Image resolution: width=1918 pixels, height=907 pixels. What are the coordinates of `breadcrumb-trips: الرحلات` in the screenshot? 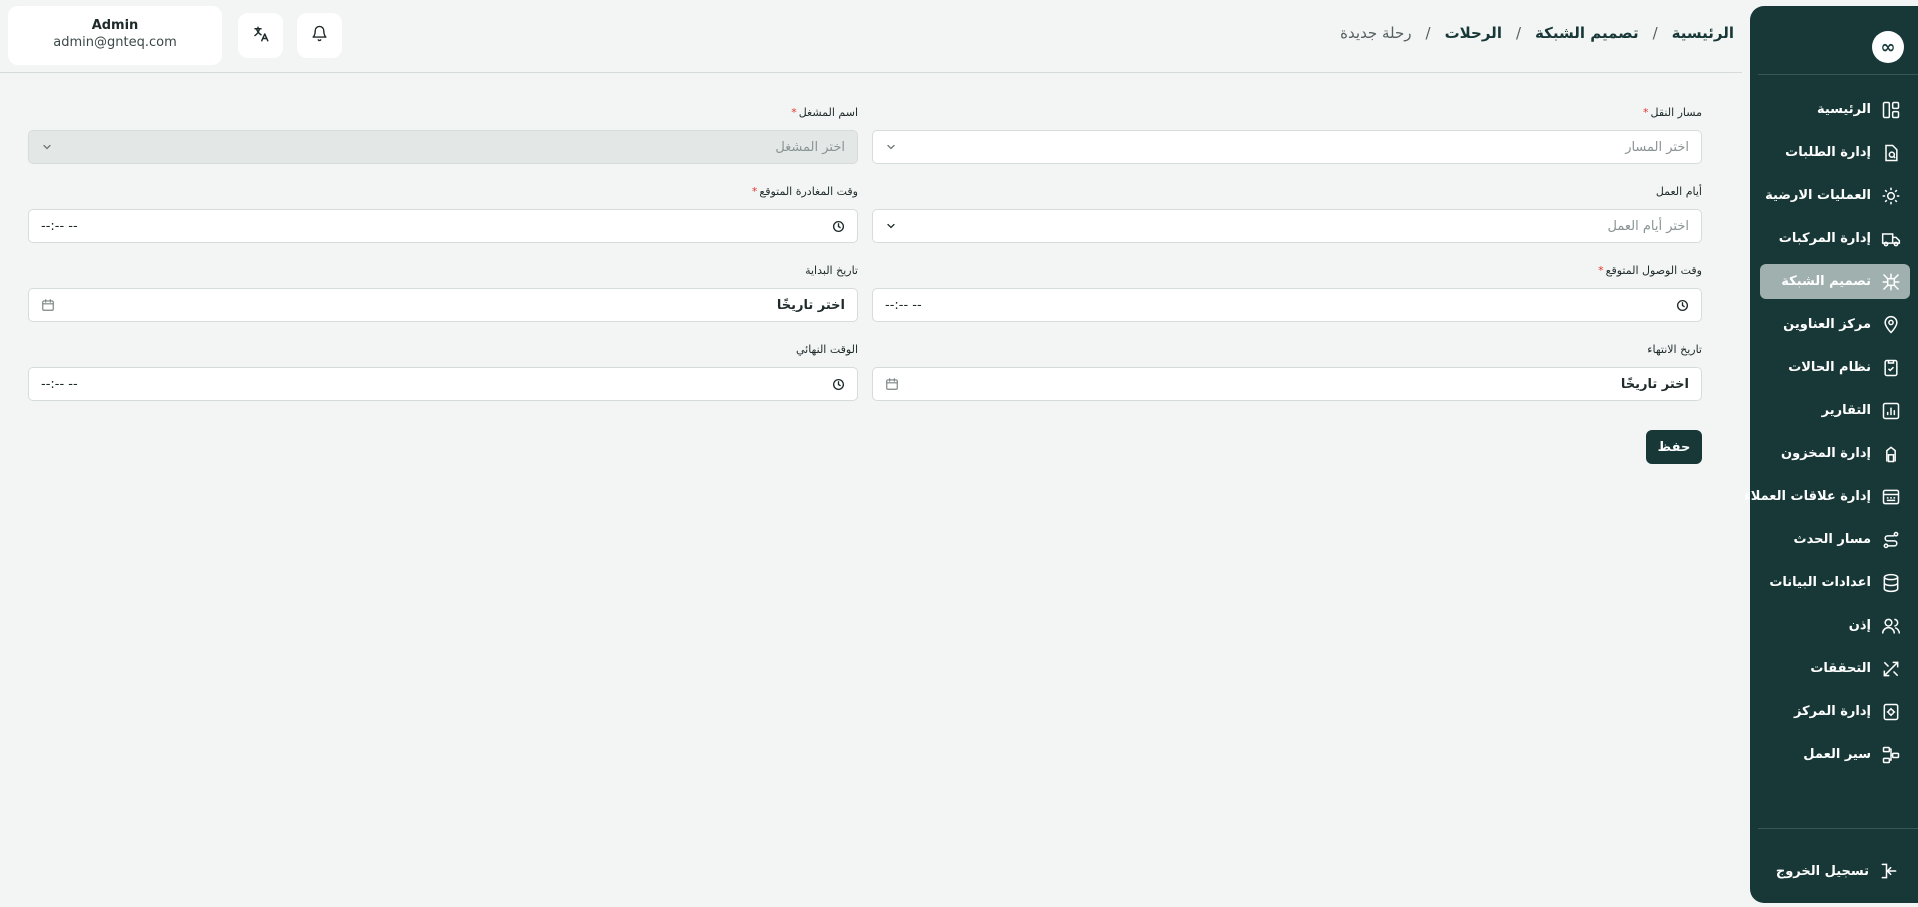 It's located at (1473, 33).